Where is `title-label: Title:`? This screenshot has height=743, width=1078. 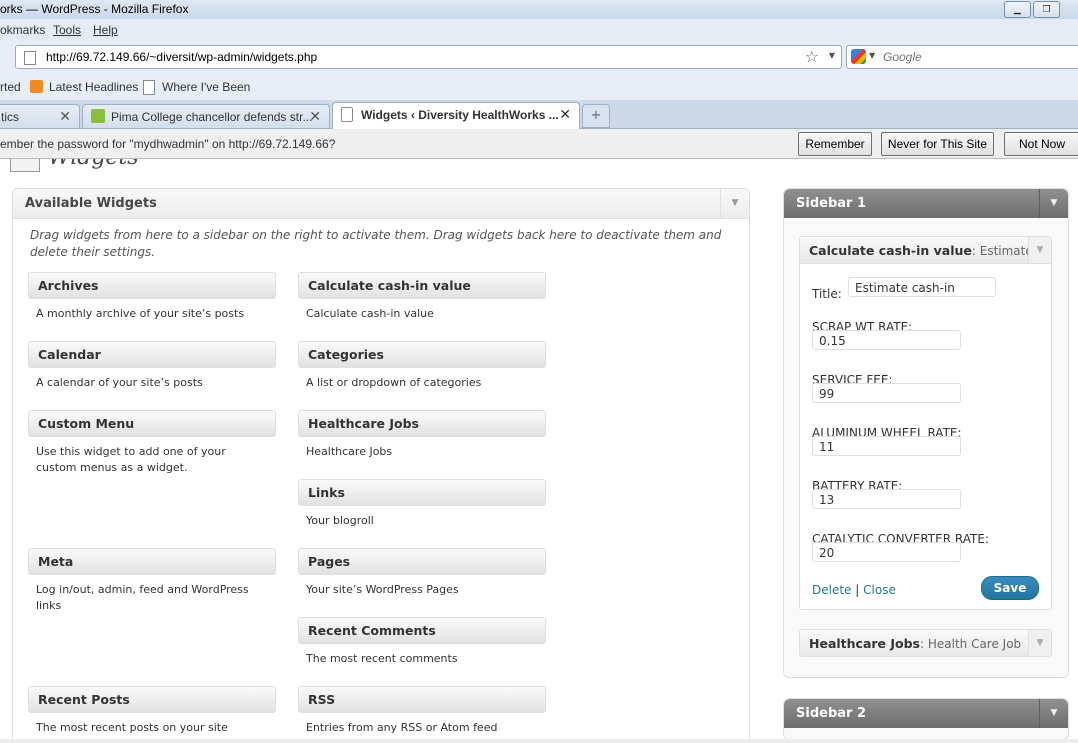 title-label: Title: is located at coordinates (827, 294).